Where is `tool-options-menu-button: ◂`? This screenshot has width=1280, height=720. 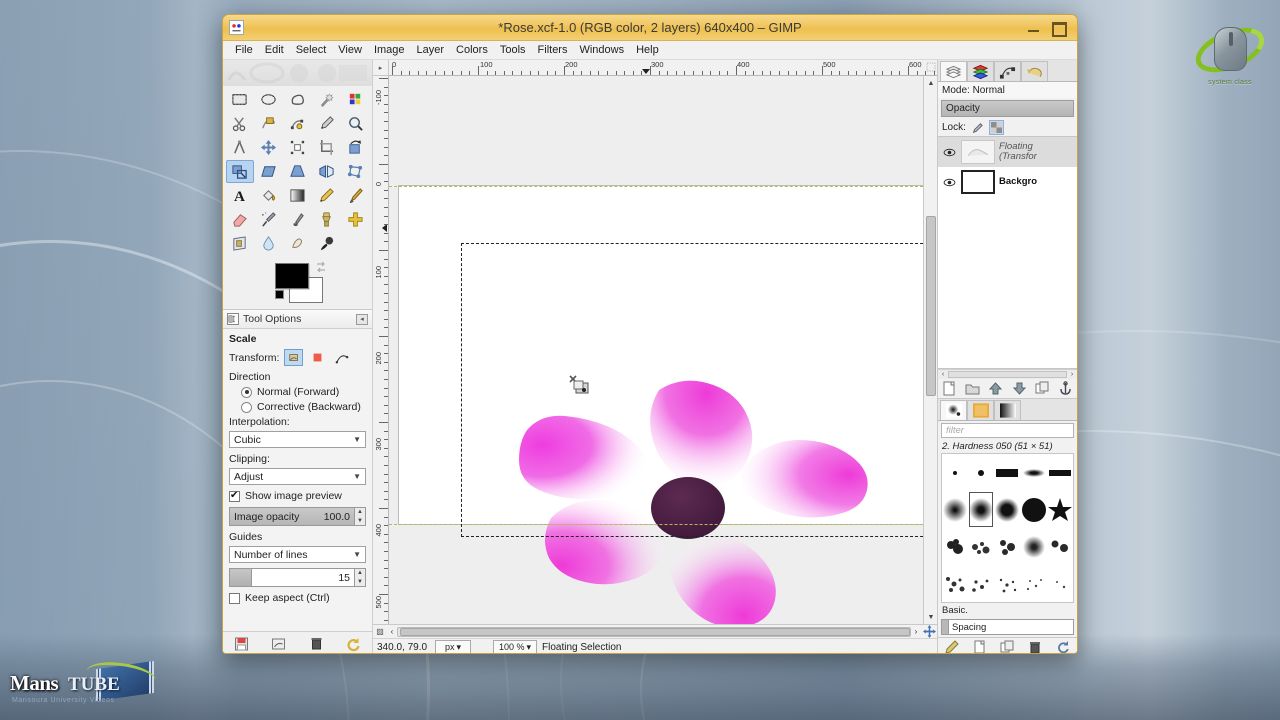
tool-options-menu-button: ◂ is located at coordinates (362, 319).